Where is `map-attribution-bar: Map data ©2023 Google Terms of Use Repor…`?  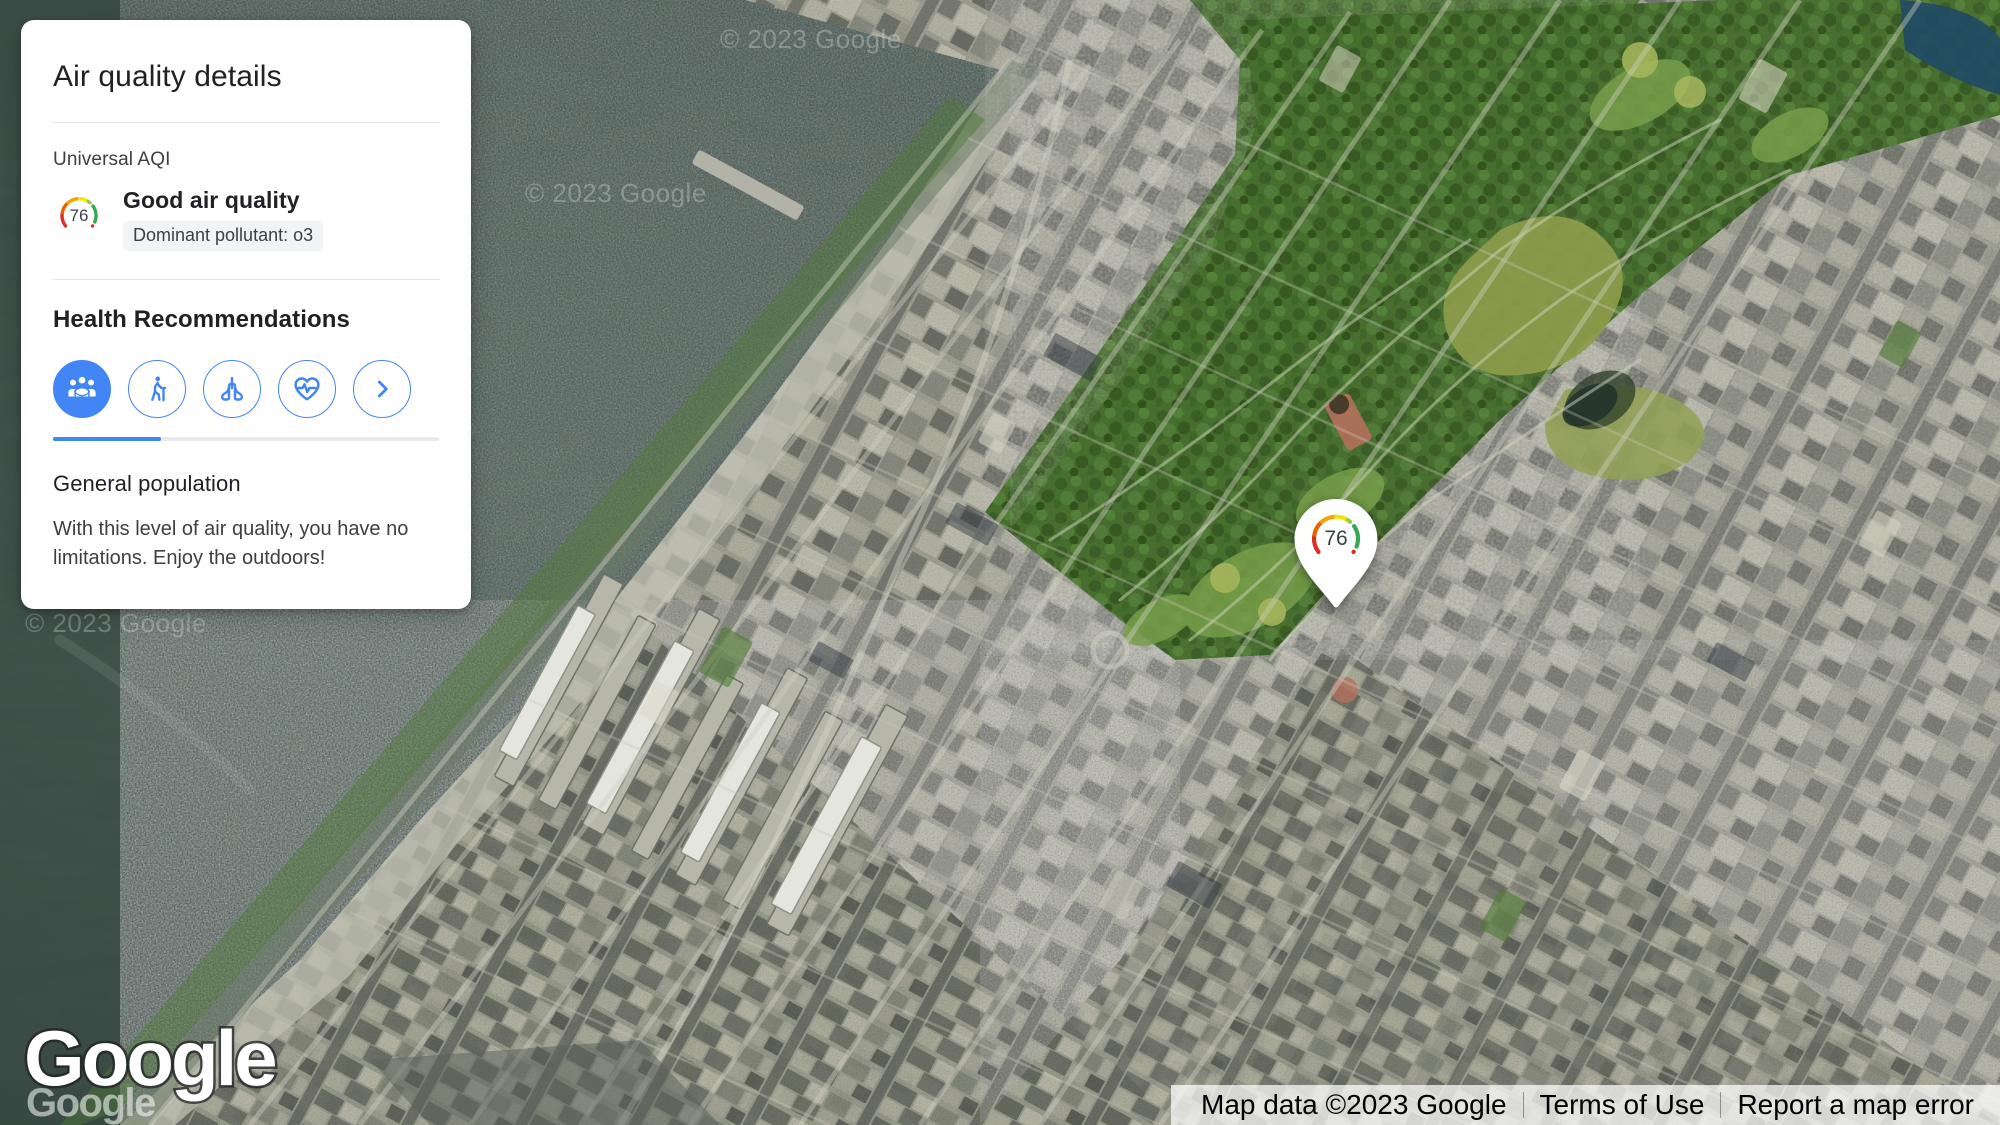
map-attribution-bar: Map data ©2023 Google Terms of Use Repor… is located at coordinates (1585, 1105).